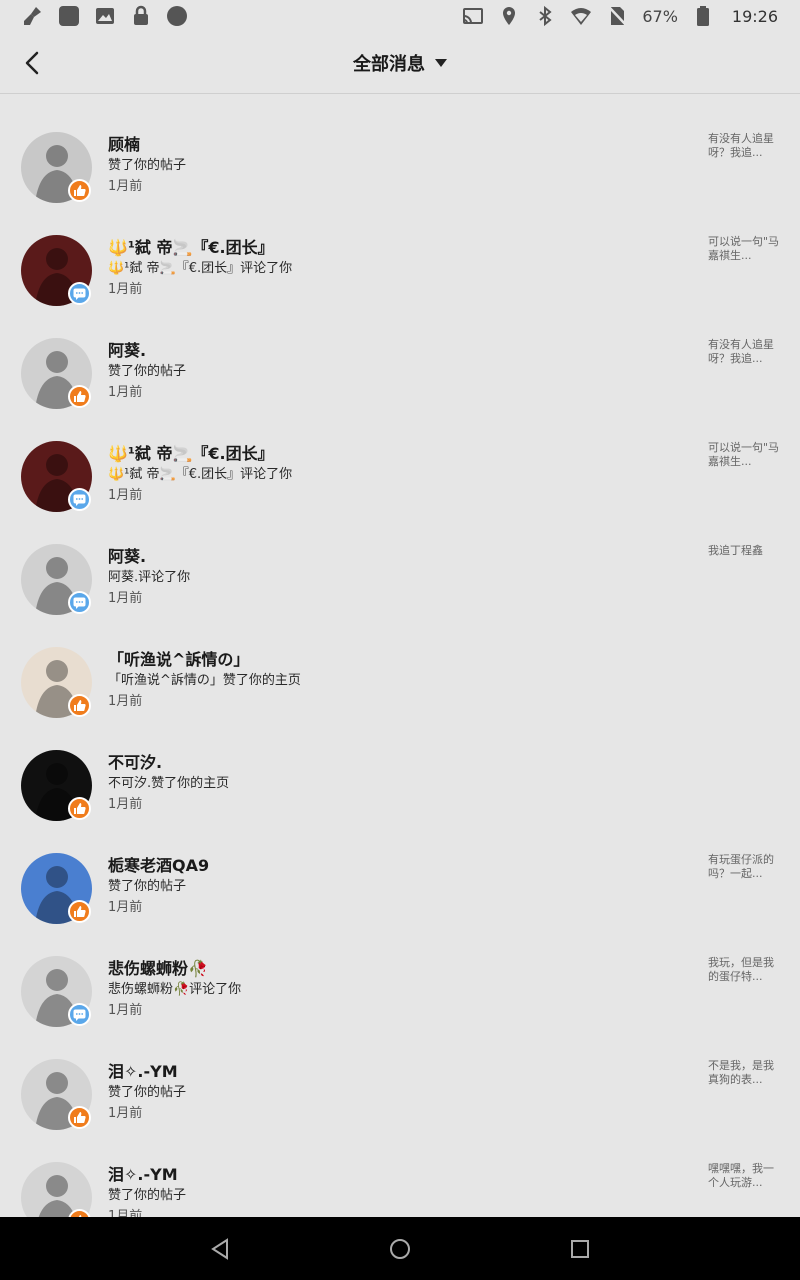  I want to click on status-bar: 67% 19:26, so click(400, 16).